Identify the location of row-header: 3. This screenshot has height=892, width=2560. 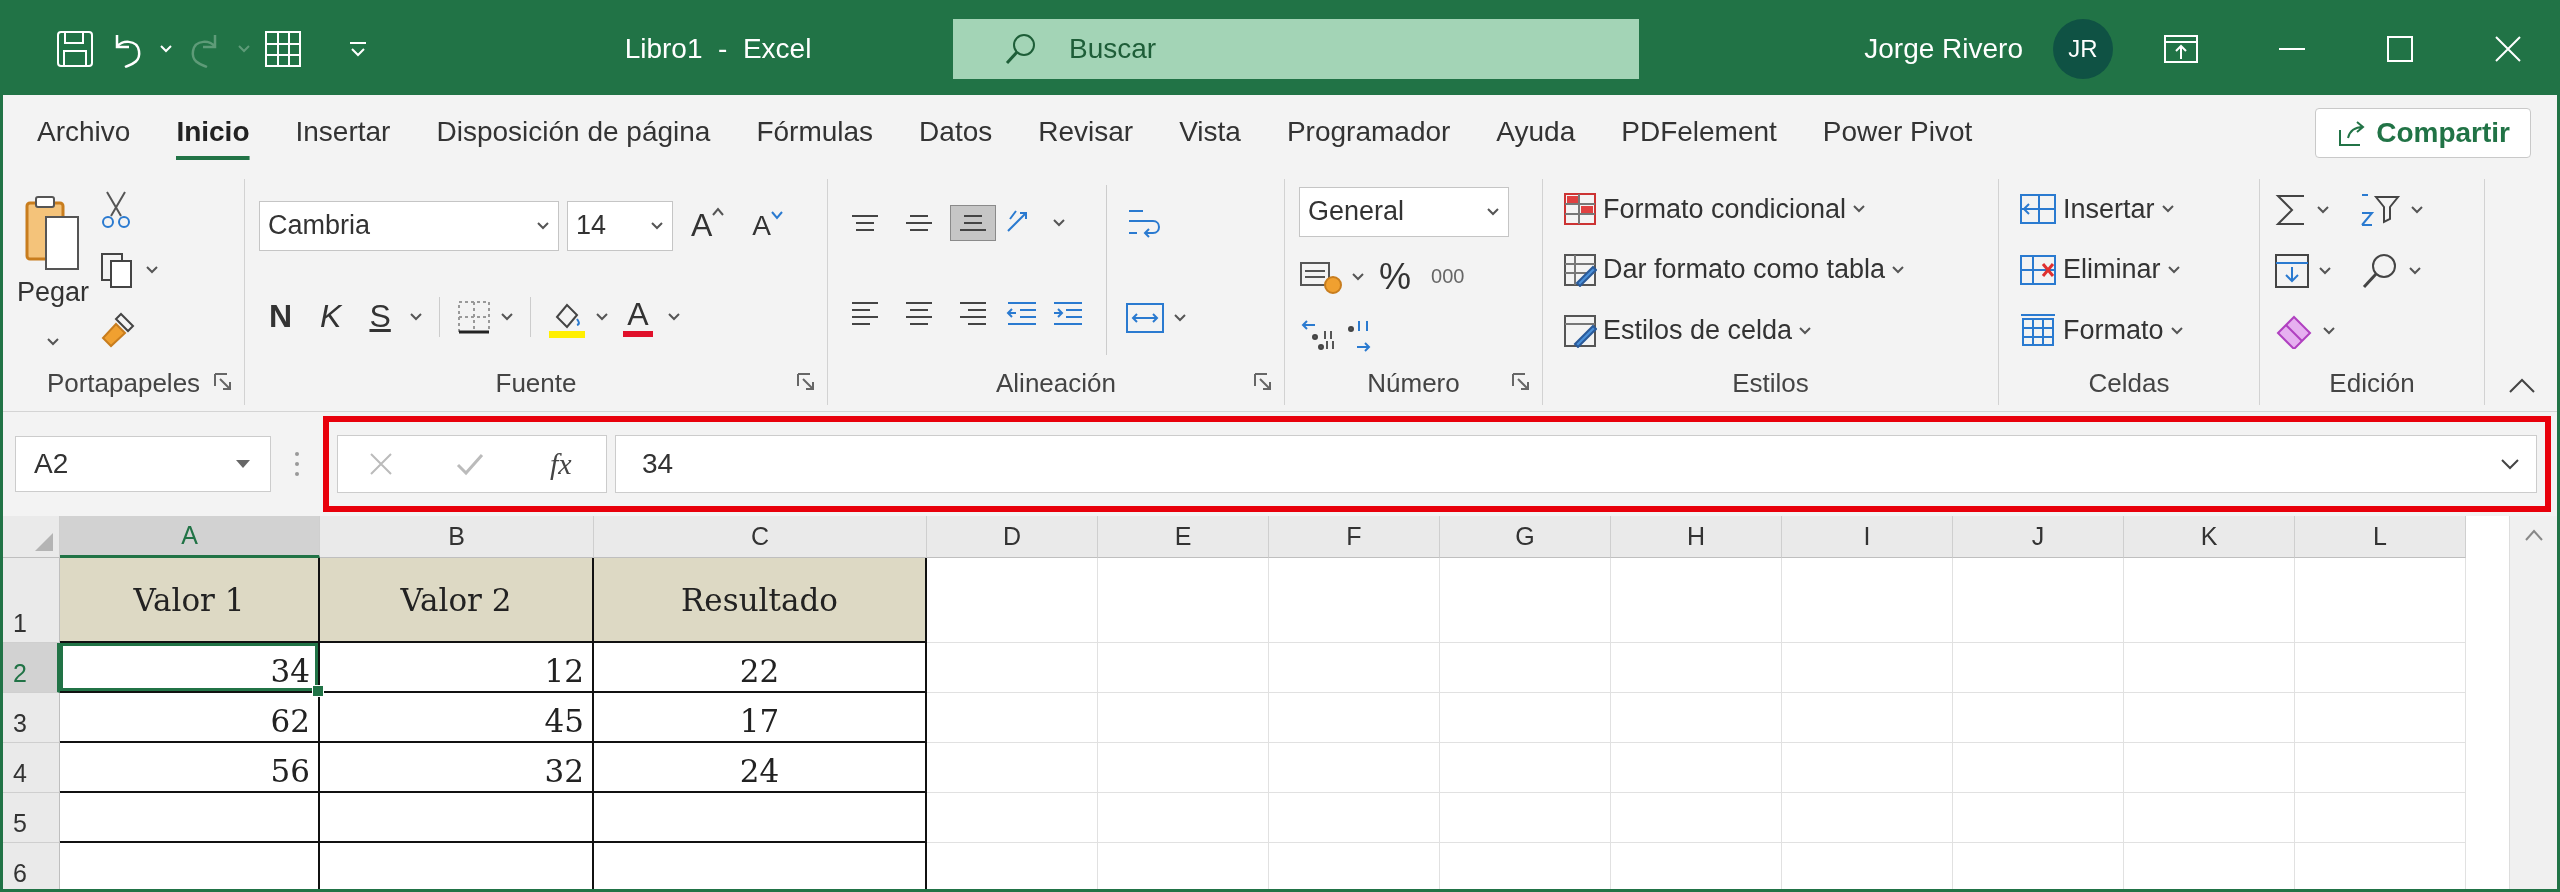
(31, 718).